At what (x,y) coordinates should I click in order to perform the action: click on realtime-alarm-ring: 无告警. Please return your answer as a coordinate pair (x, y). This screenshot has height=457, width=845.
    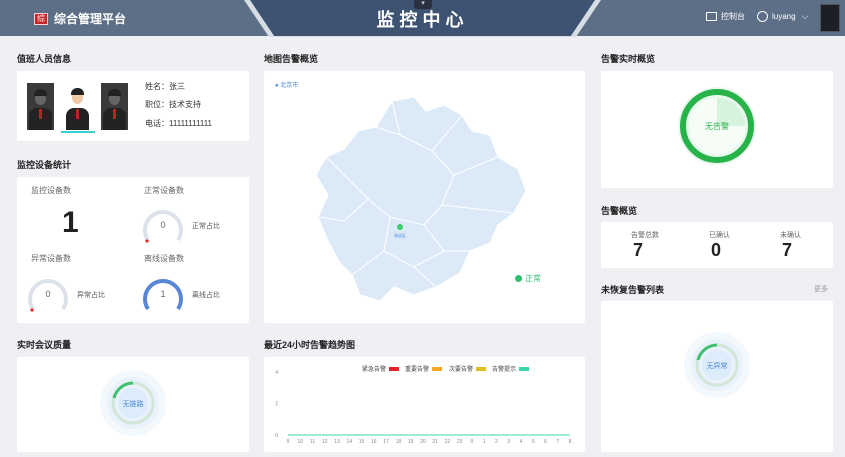
    Looking at the image, I should click on (717, 126).